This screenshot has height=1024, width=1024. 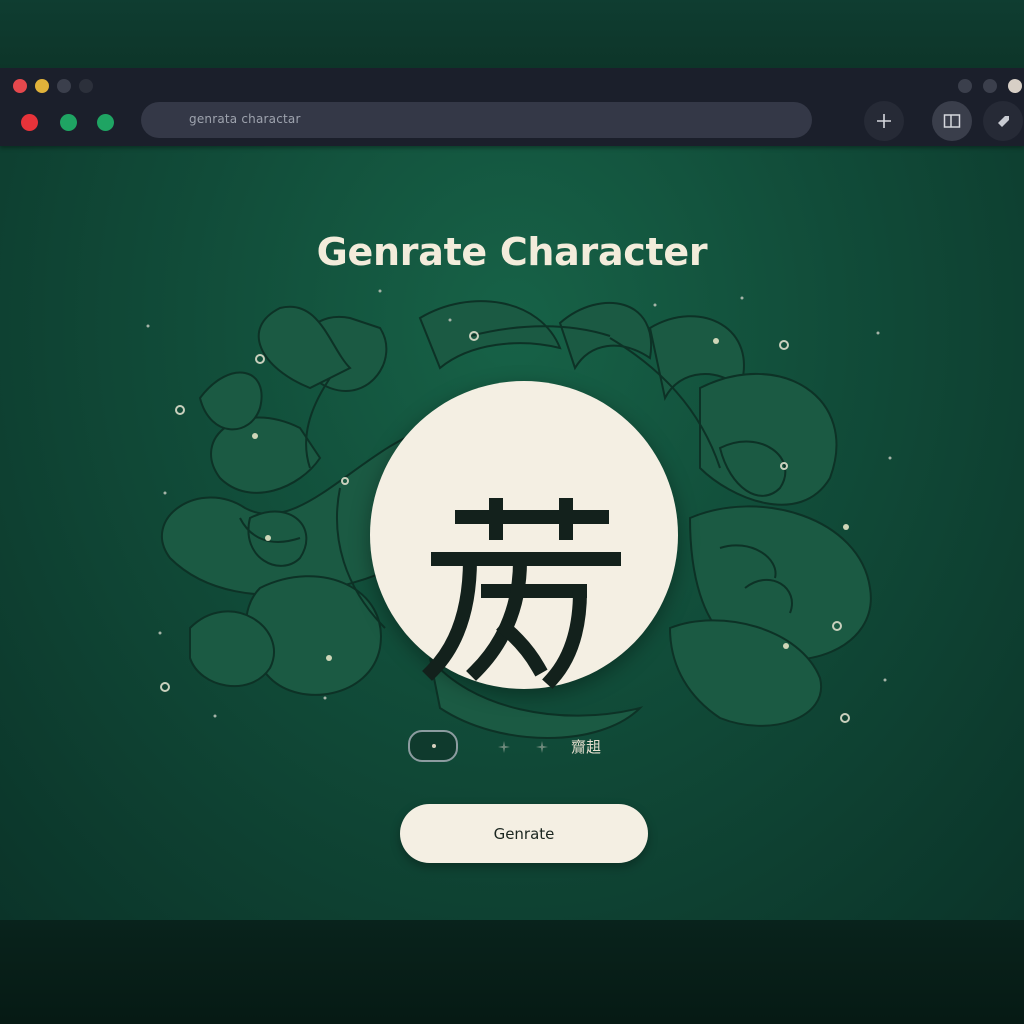 I want to click on page-bottom-backdrop, so click(x=512, y=972).